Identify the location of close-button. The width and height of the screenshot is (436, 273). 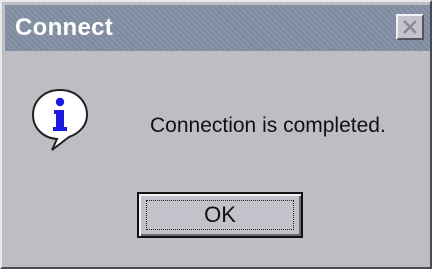
(410, 27).